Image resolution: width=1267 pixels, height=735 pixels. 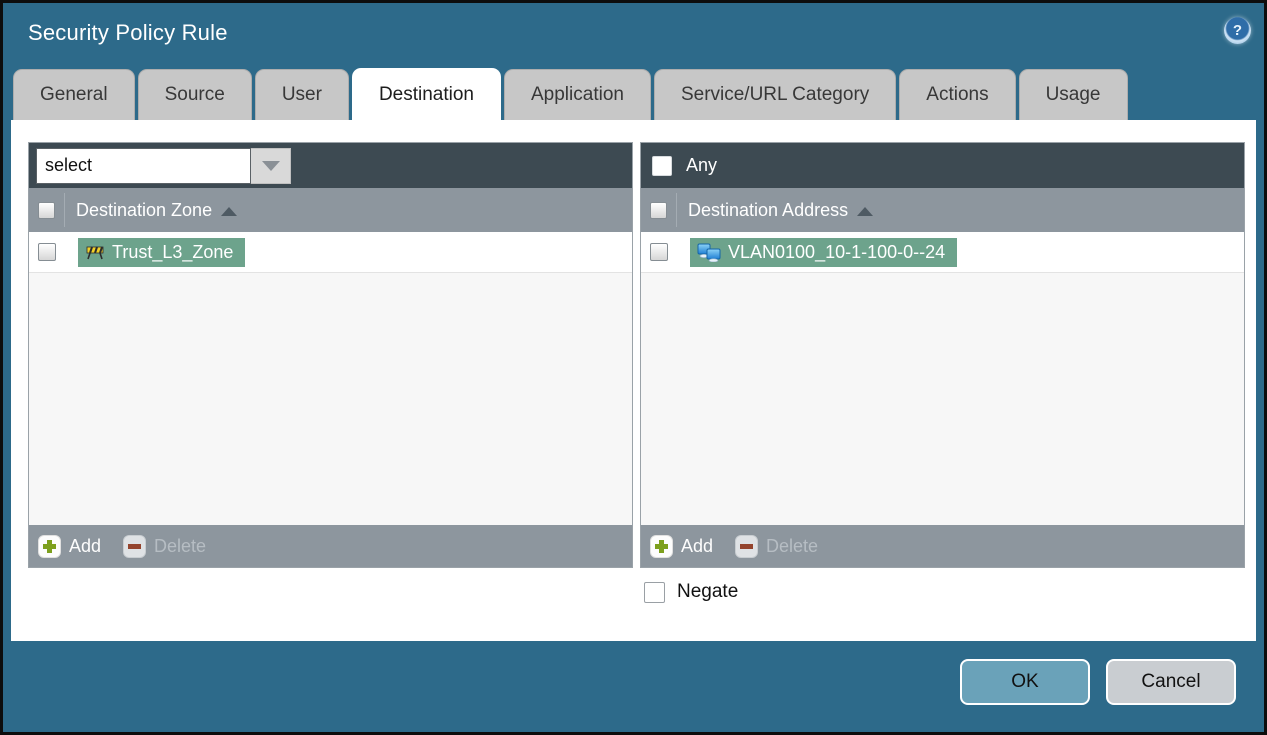 I want to click on zone-type-select-button, so click(x=271, y=165).